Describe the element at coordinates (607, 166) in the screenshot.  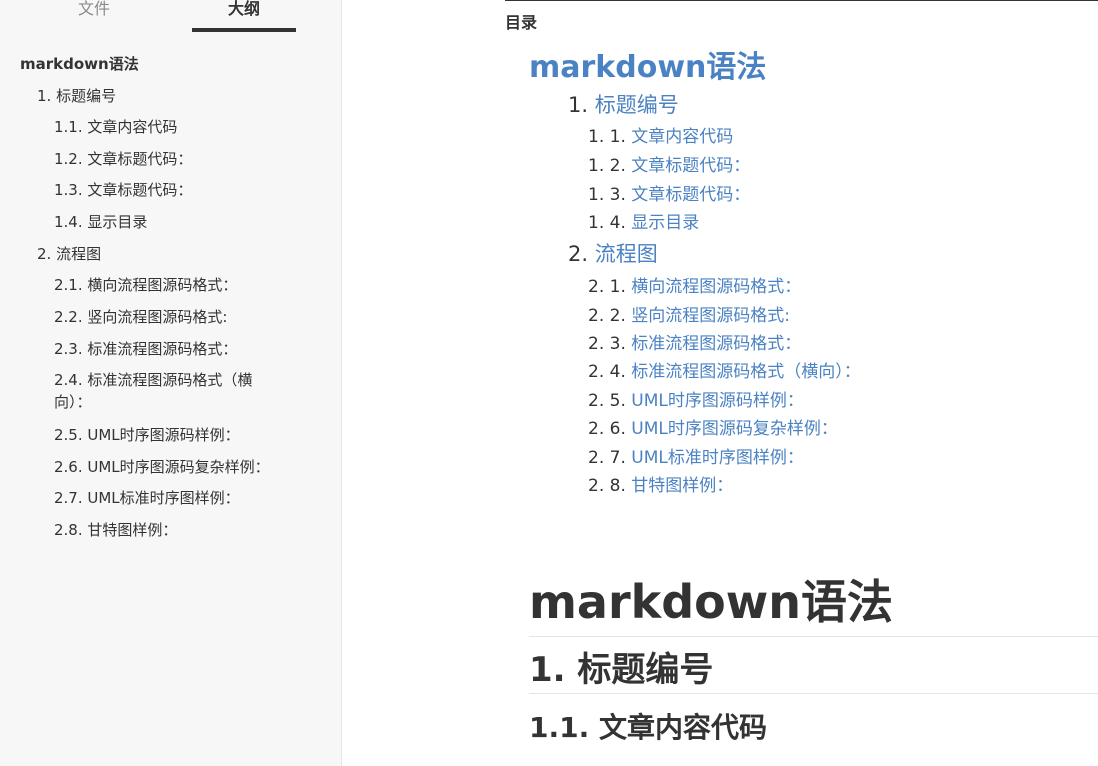
I see `toc-item-number: 1. 2.` at that location.